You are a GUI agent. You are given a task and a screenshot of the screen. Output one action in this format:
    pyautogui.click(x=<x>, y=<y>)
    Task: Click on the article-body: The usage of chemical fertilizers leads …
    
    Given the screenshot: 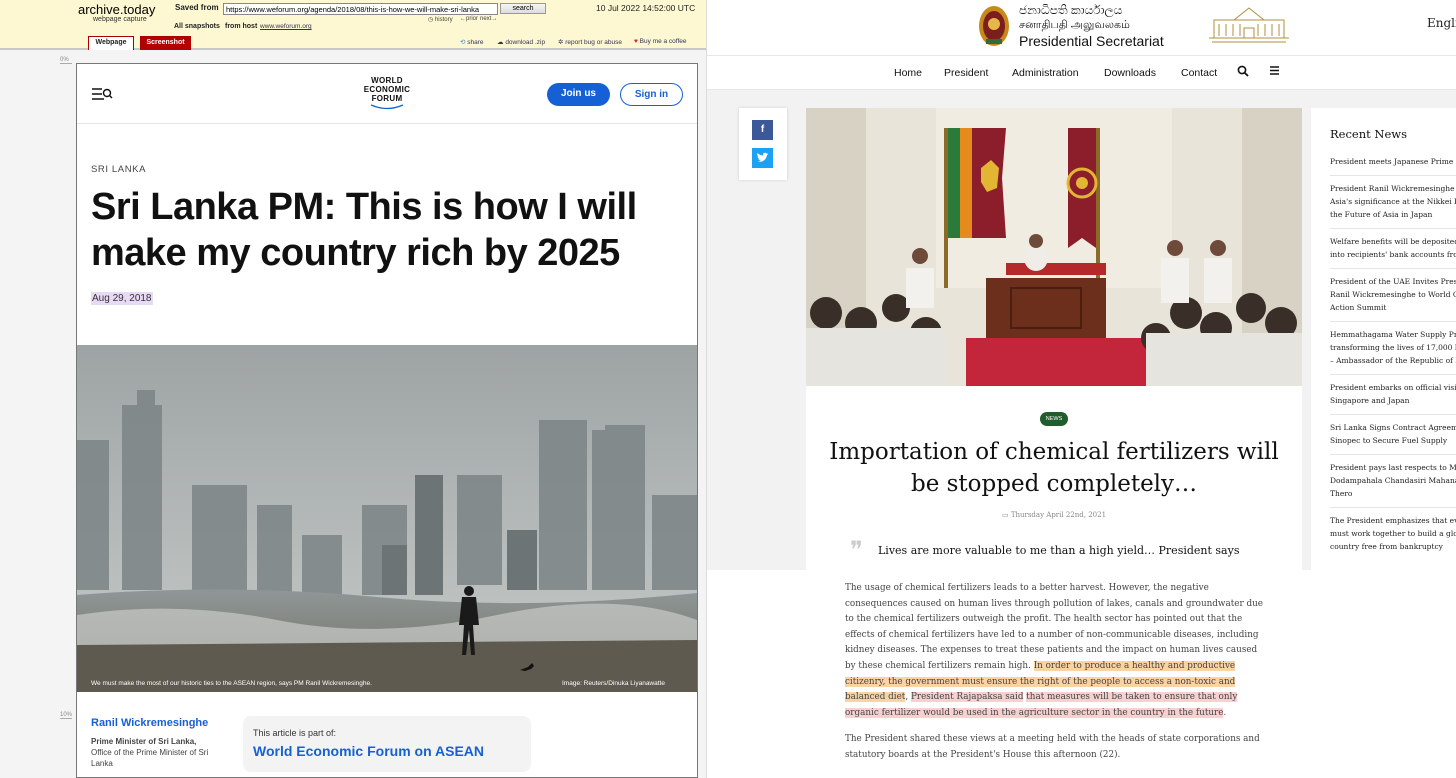 What is the action you would take?
    pyautogui.click(x=1055, y=678)
    